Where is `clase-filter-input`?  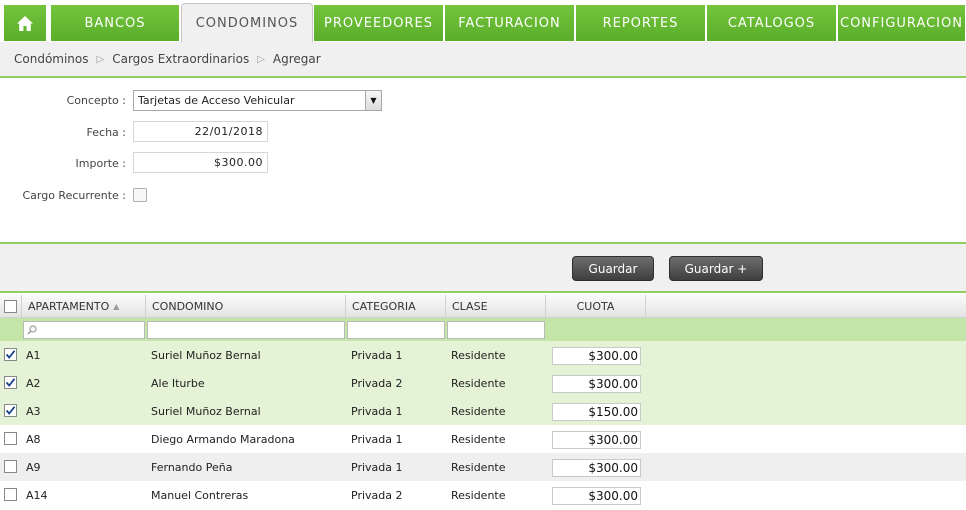 clase-filter-input is located at coordinates (496, 330).